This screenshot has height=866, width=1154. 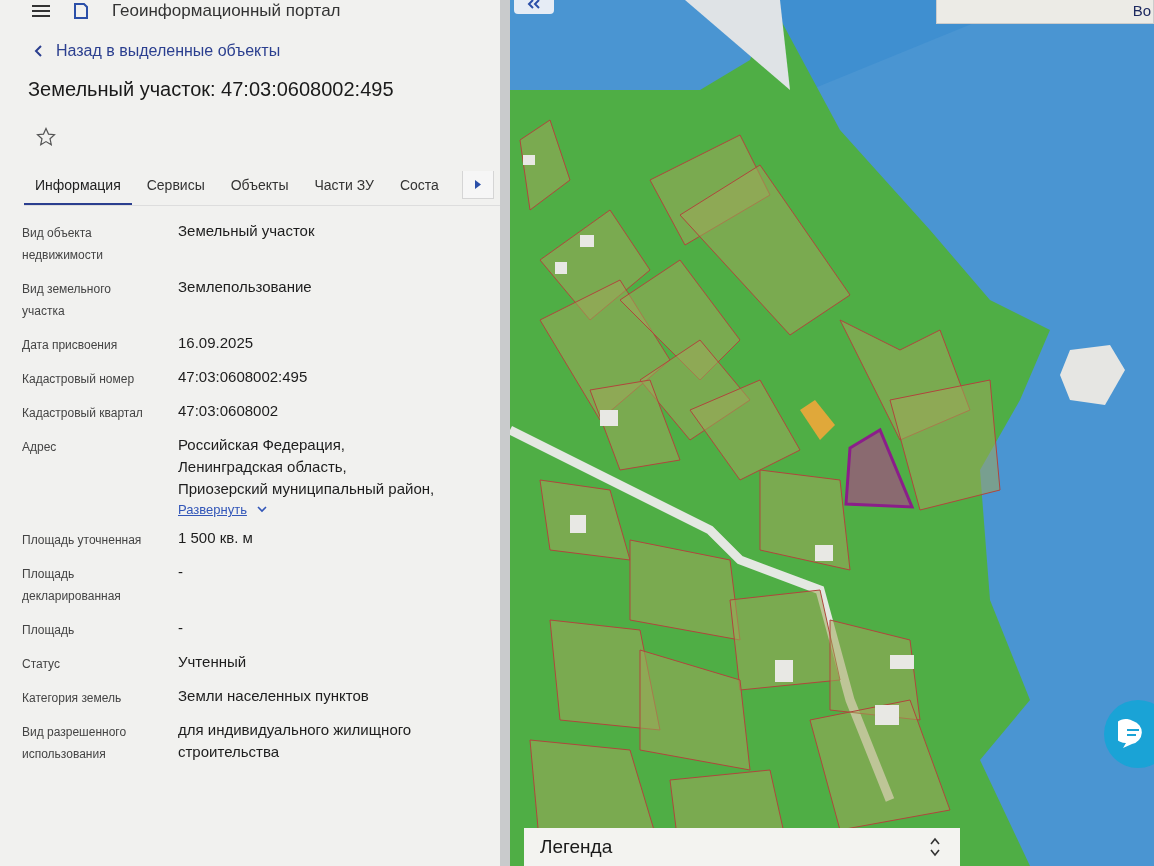 I want to click on tab: Соста, so click(x=419, y=188).